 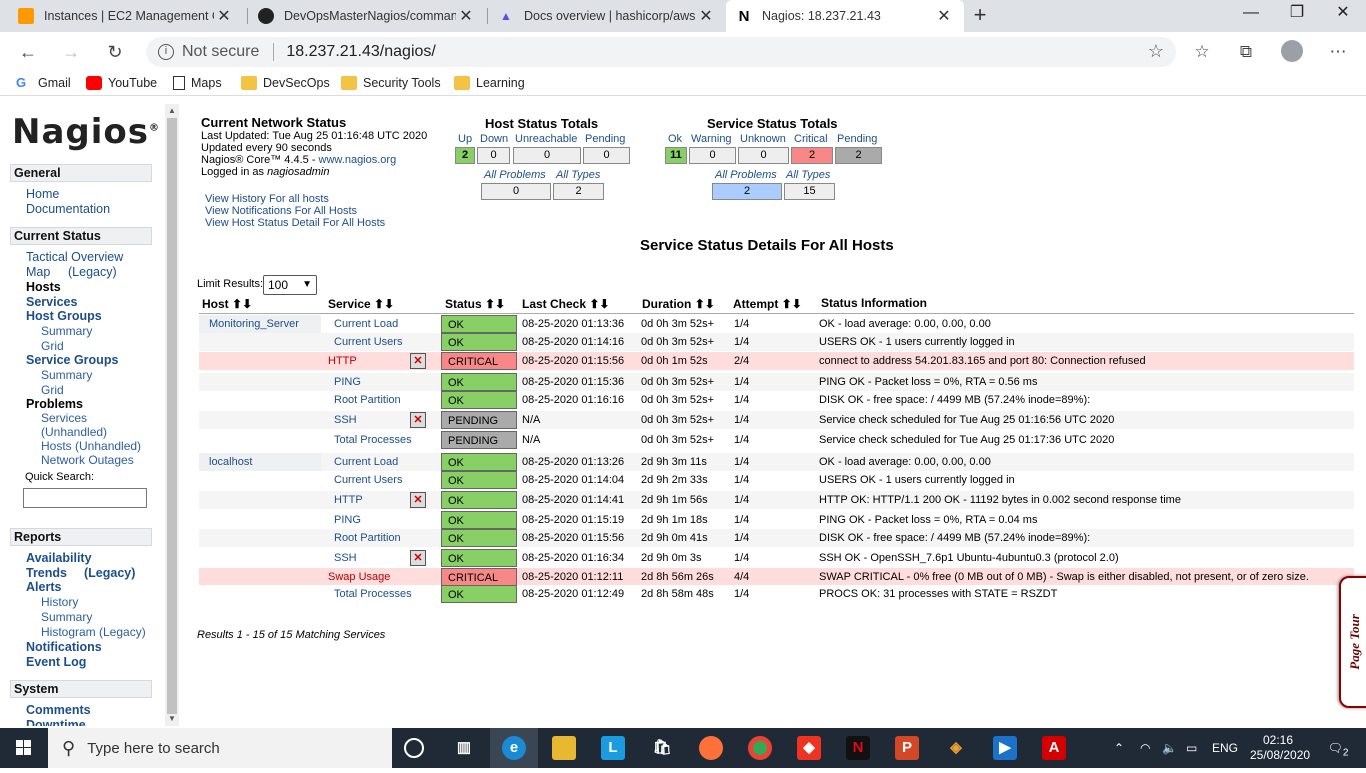 What do you see at coordinates (91, 446) in the screenshot?
I see `nav-hosts-unhandled: Hosts (Unhandled)` at bounding box center [91, 446].